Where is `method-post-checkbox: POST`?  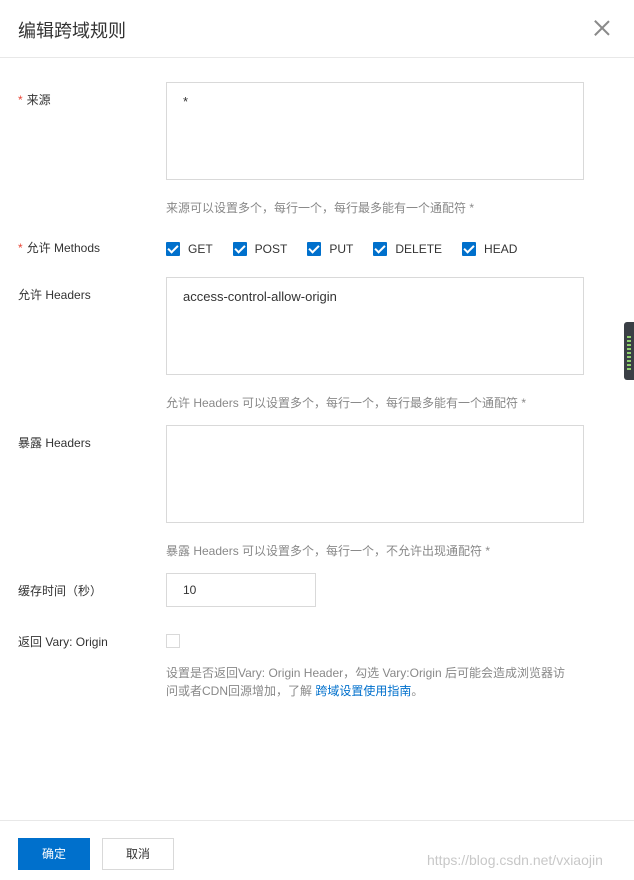
method-post-checkbox: POST is located at coordinates (260, 249).